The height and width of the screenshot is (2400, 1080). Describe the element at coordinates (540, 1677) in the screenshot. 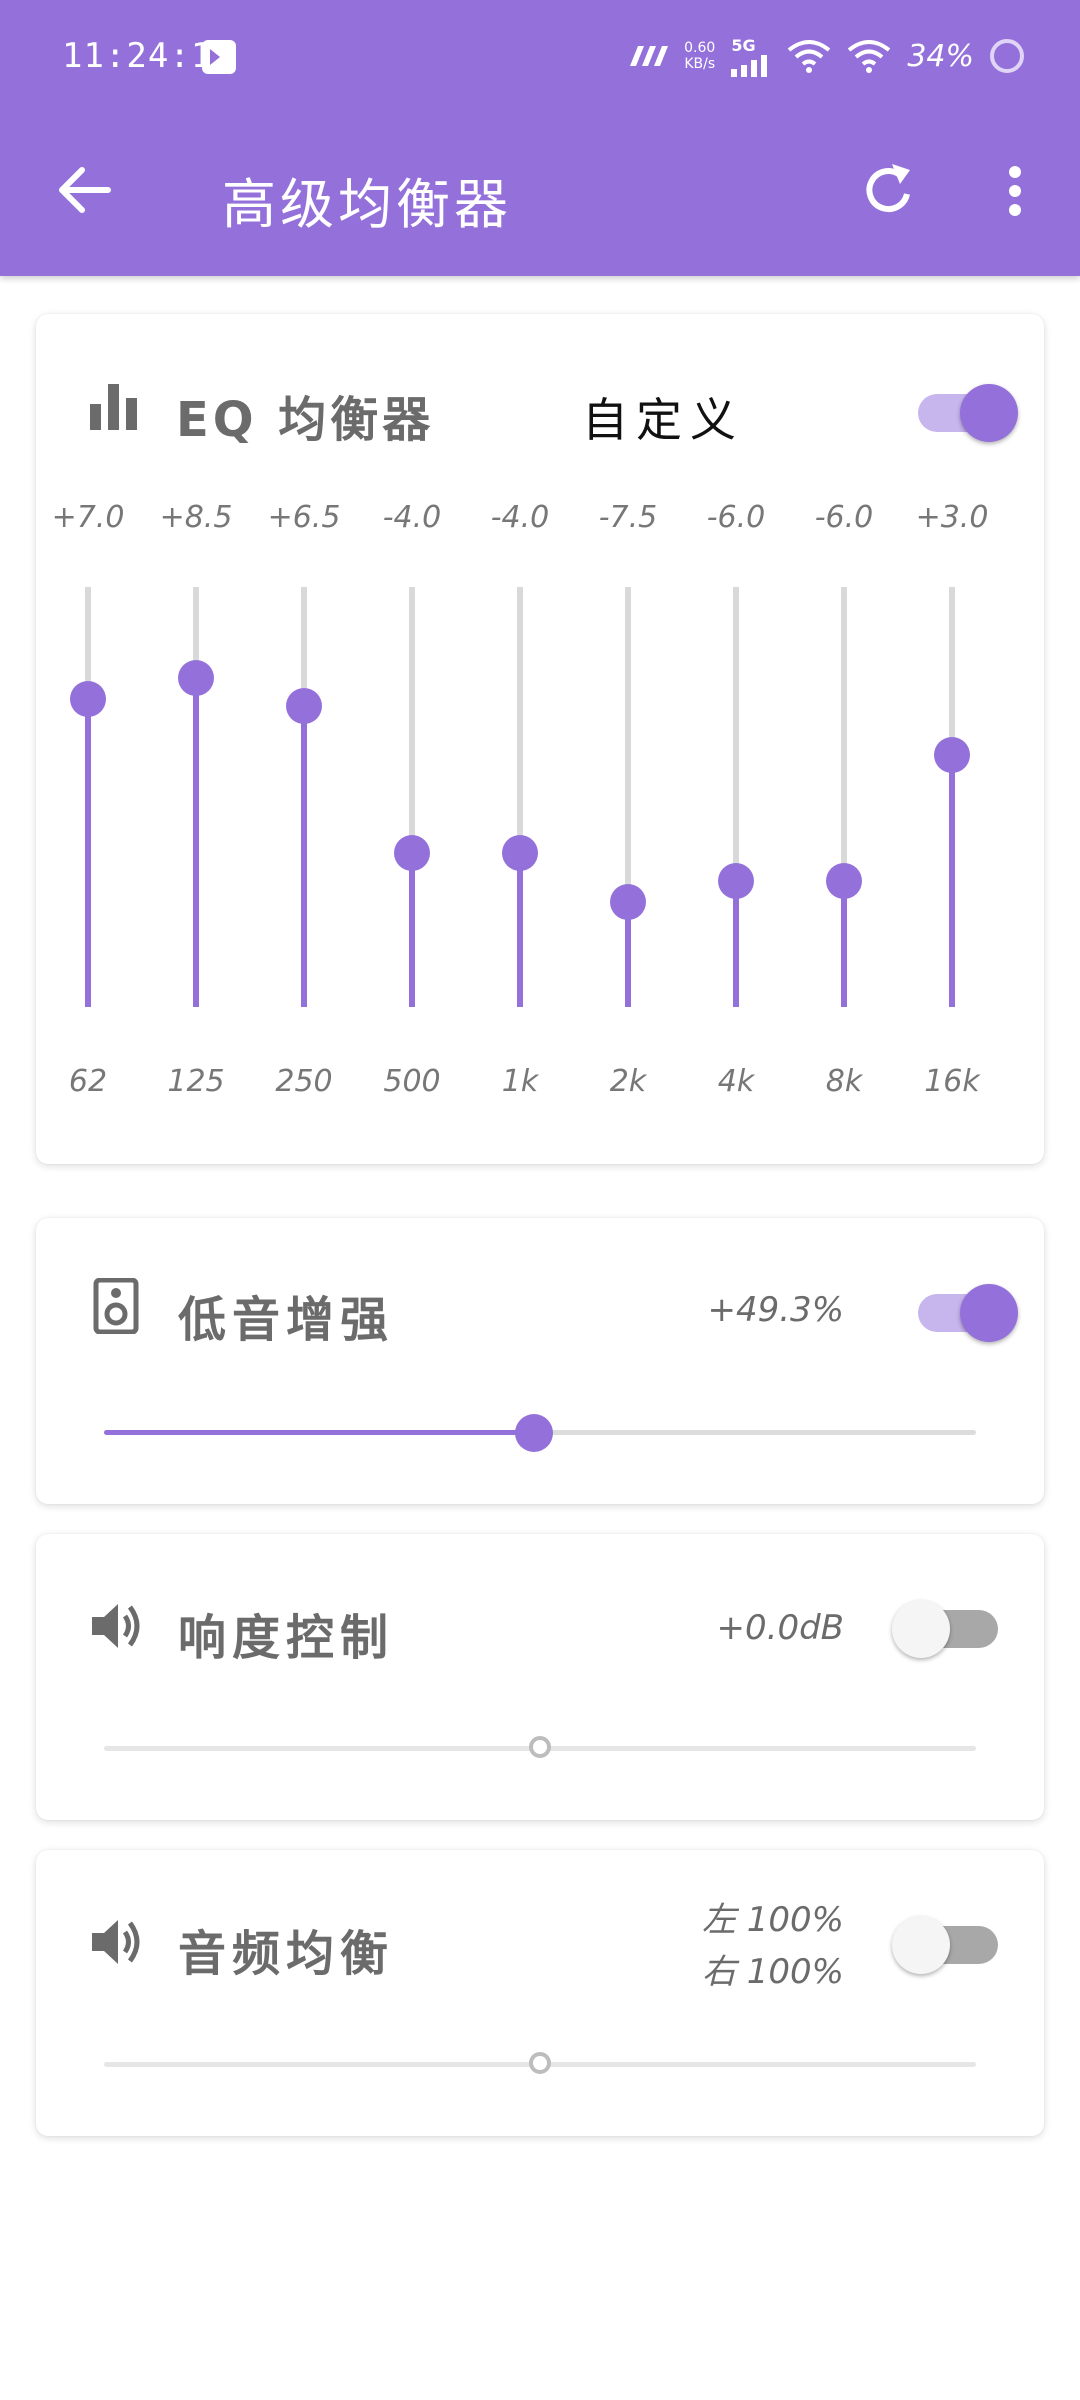

I see `loudness-card: 响度控制 +0.0dB` at that location.